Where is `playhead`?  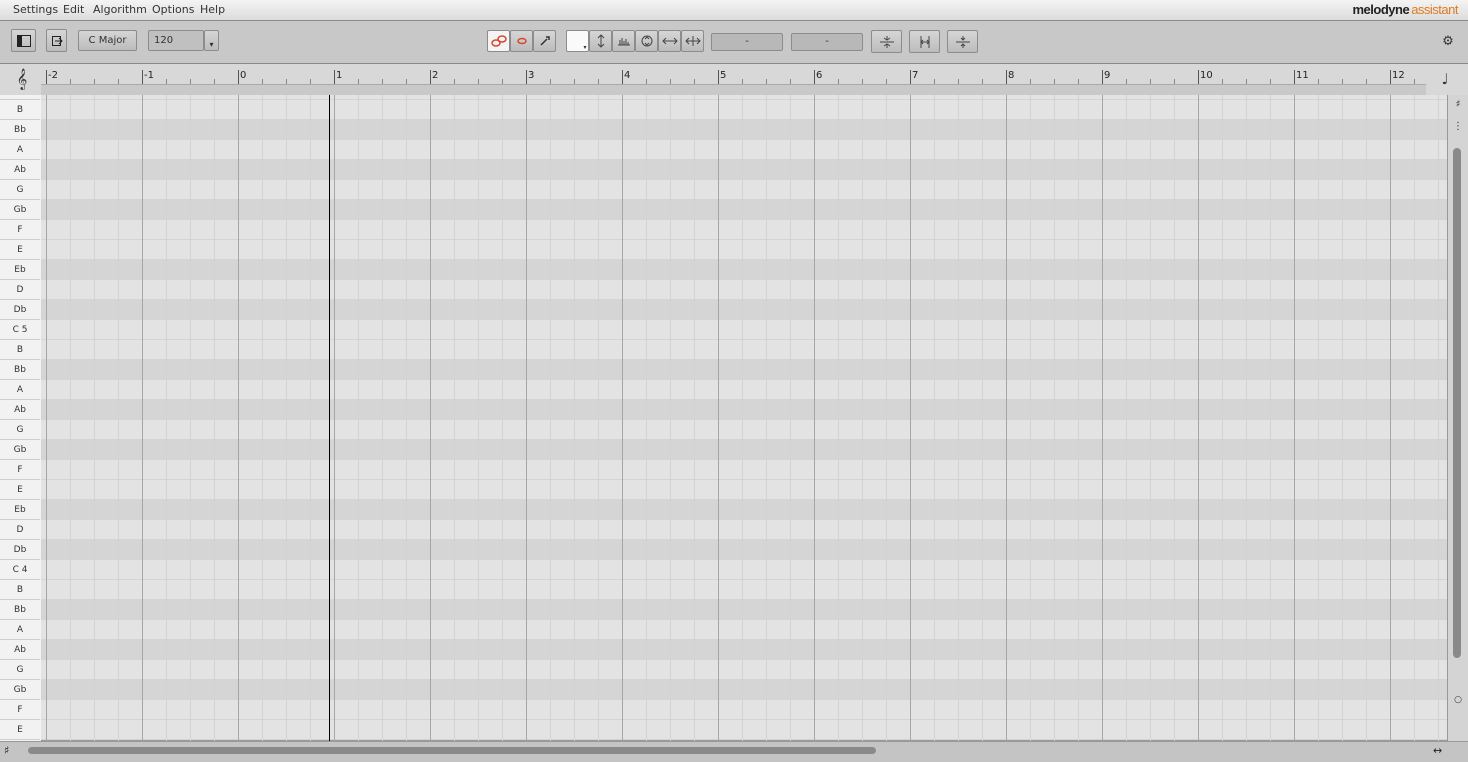
playhead is located at coordinates (329, 418).